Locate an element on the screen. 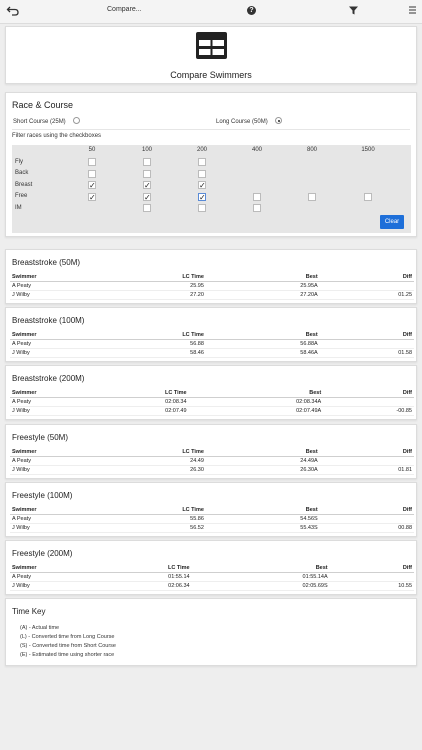 The image size is (422, 750). long-course-radio is located at coordinates (278, 120).